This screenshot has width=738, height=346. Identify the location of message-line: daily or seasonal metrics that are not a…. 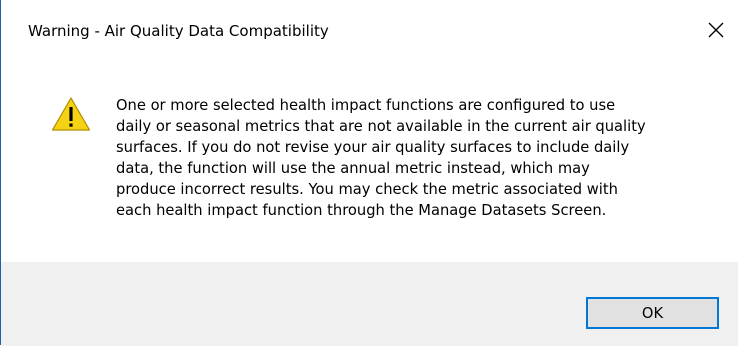
(381, 126).